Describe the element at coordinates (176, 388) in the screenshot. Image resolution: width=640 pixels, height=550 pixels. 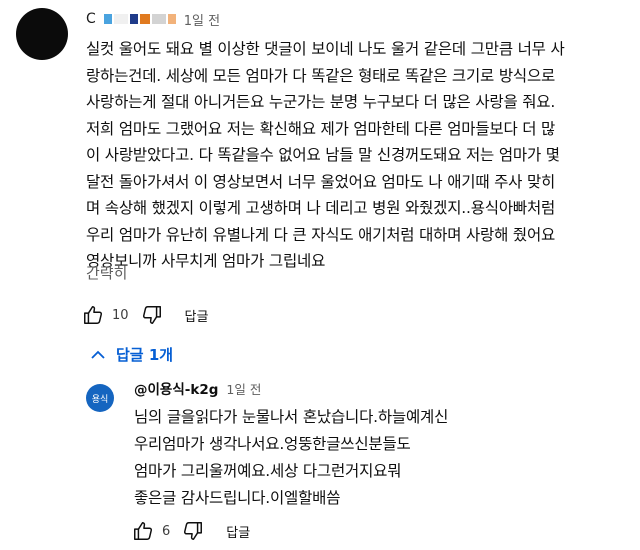
I see `reply-author: @이용식-k2g` at that location.